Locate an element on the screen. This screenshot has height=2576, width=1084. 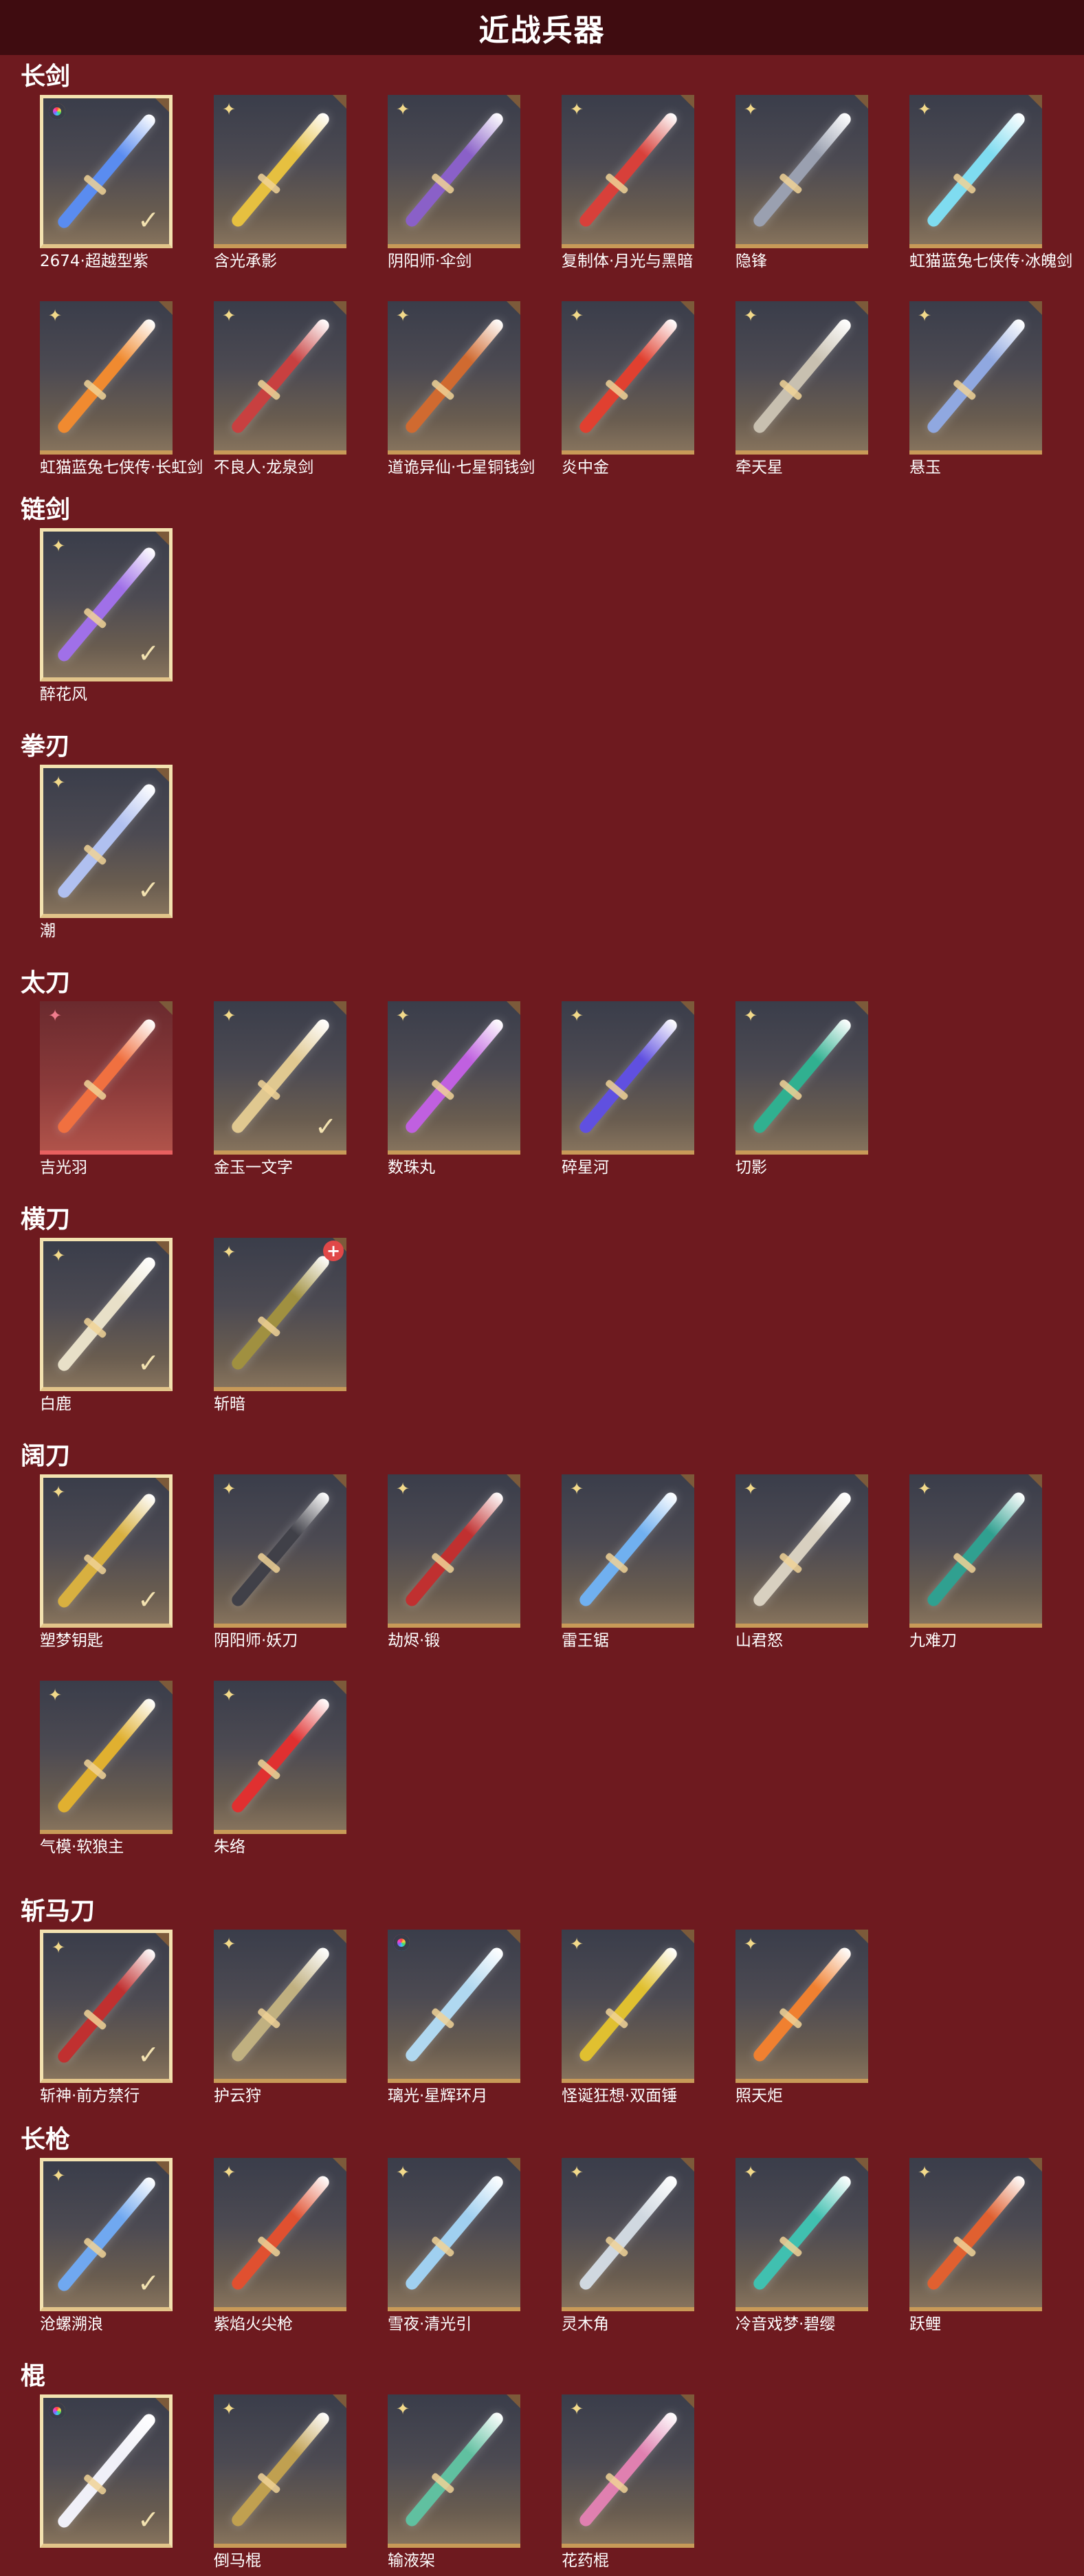
weapon-card: ✦ 气模·软狼主 is located at coordinates (107, 1768).